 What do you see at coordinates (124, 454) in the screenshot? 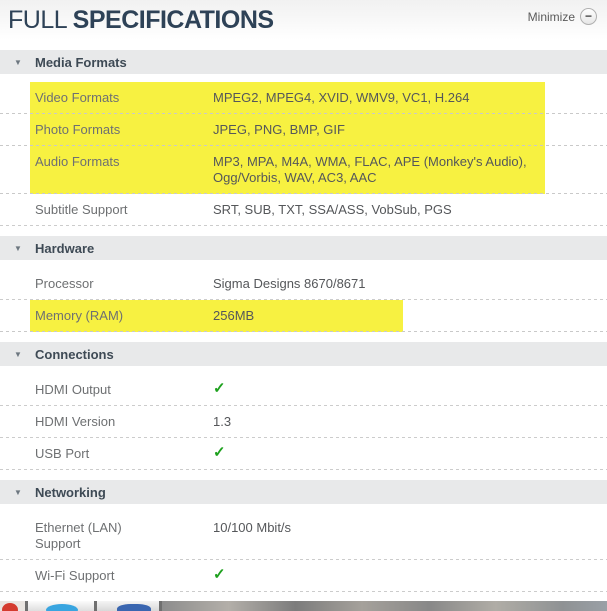
I see `spec-label: USB Port` at bounding box center [124, 454].